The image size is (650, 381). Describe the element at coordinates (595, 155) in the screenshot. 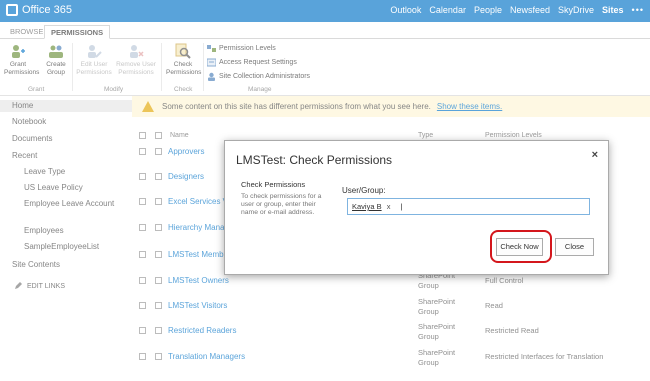

I see `close-icon: ×` at that location.